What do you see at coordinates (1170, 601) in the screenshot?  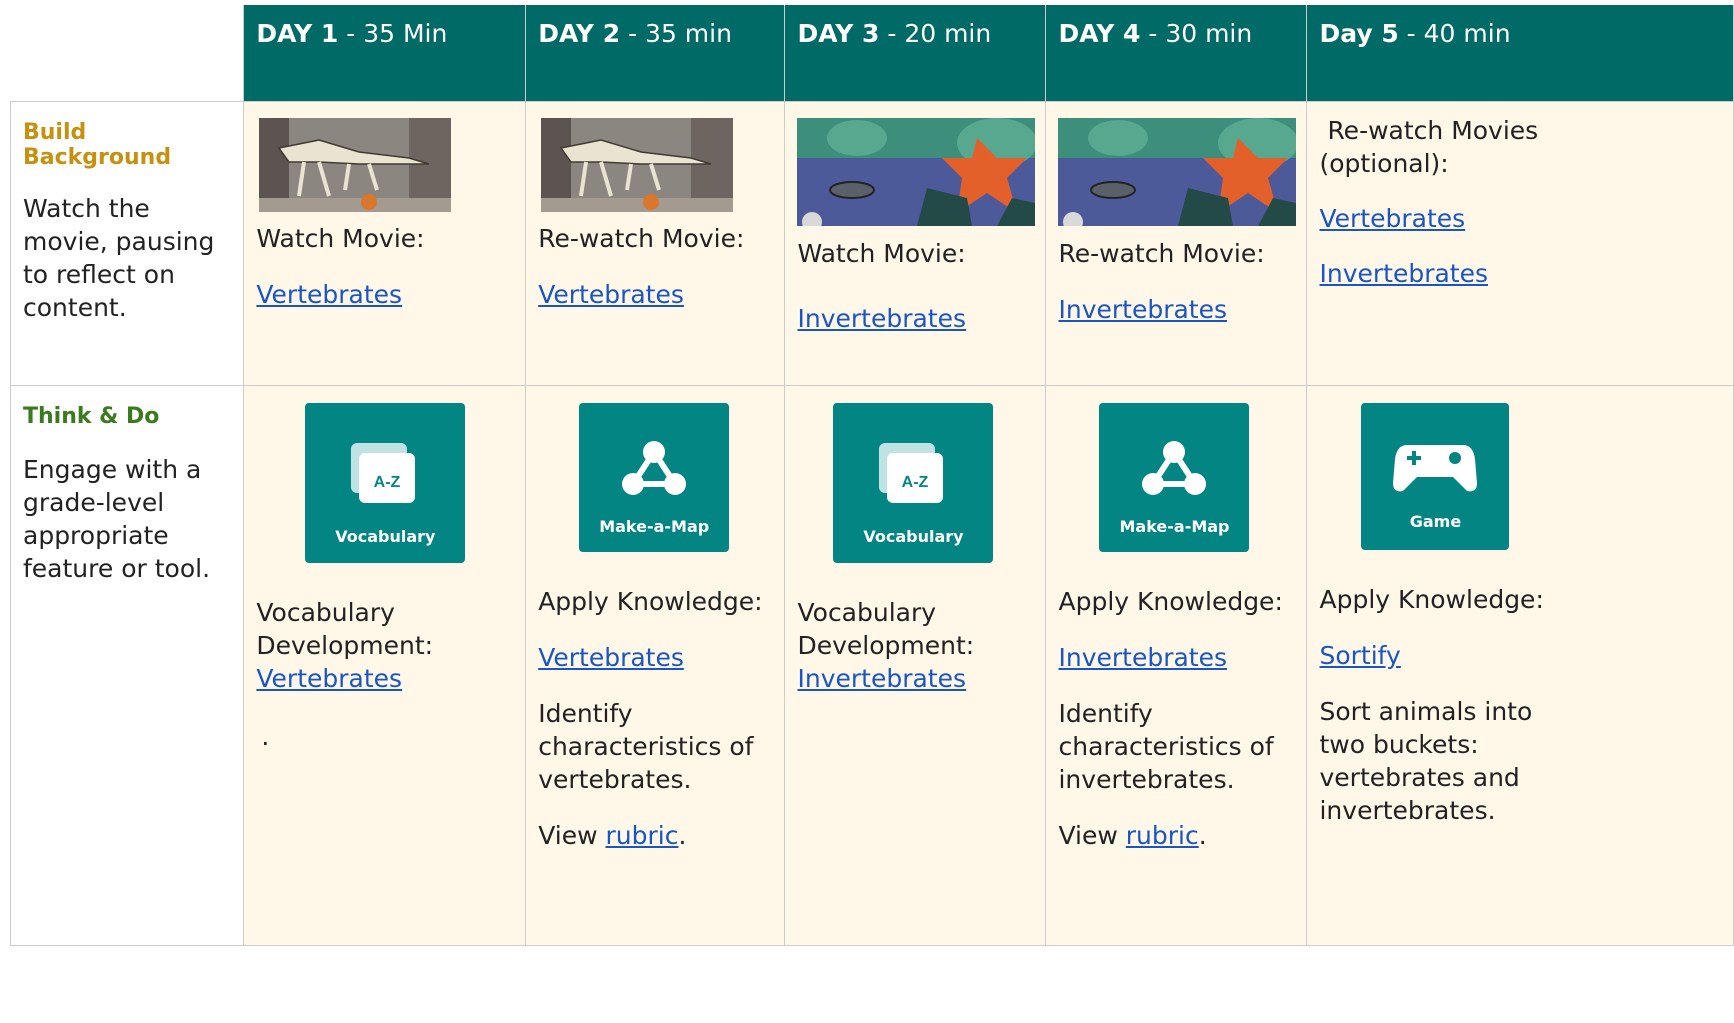 I see `think-day-4-text: Apply Knowledge:` at bounding box center [1170, 601].